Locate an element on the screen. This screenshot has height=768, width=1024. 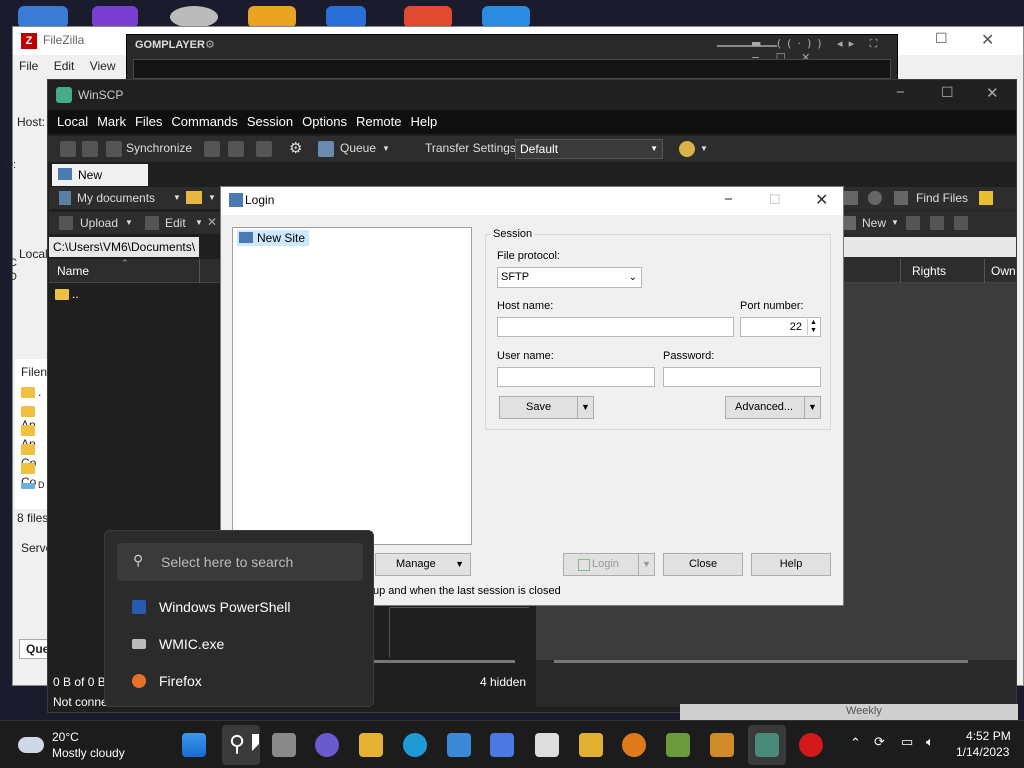
protocol-select: SFTP ⌄ is located at coordinates (569, 277).